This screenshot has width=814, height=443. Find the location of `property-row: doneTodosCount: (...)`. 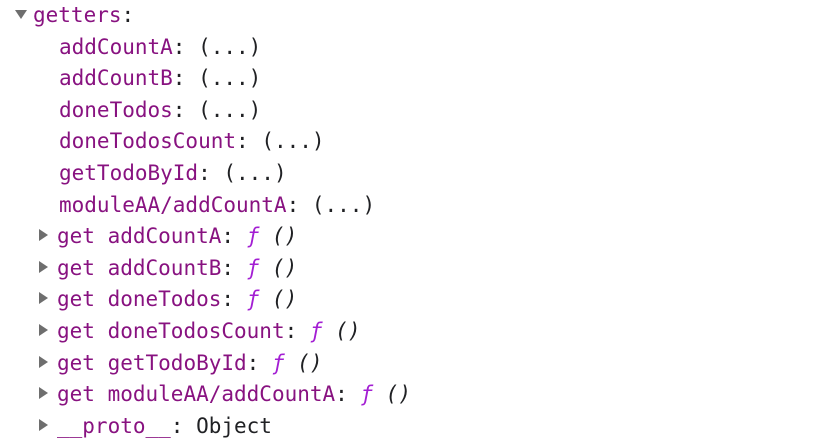

property-row: doneTodosCount: (...) is located at coordinates (407, 142).